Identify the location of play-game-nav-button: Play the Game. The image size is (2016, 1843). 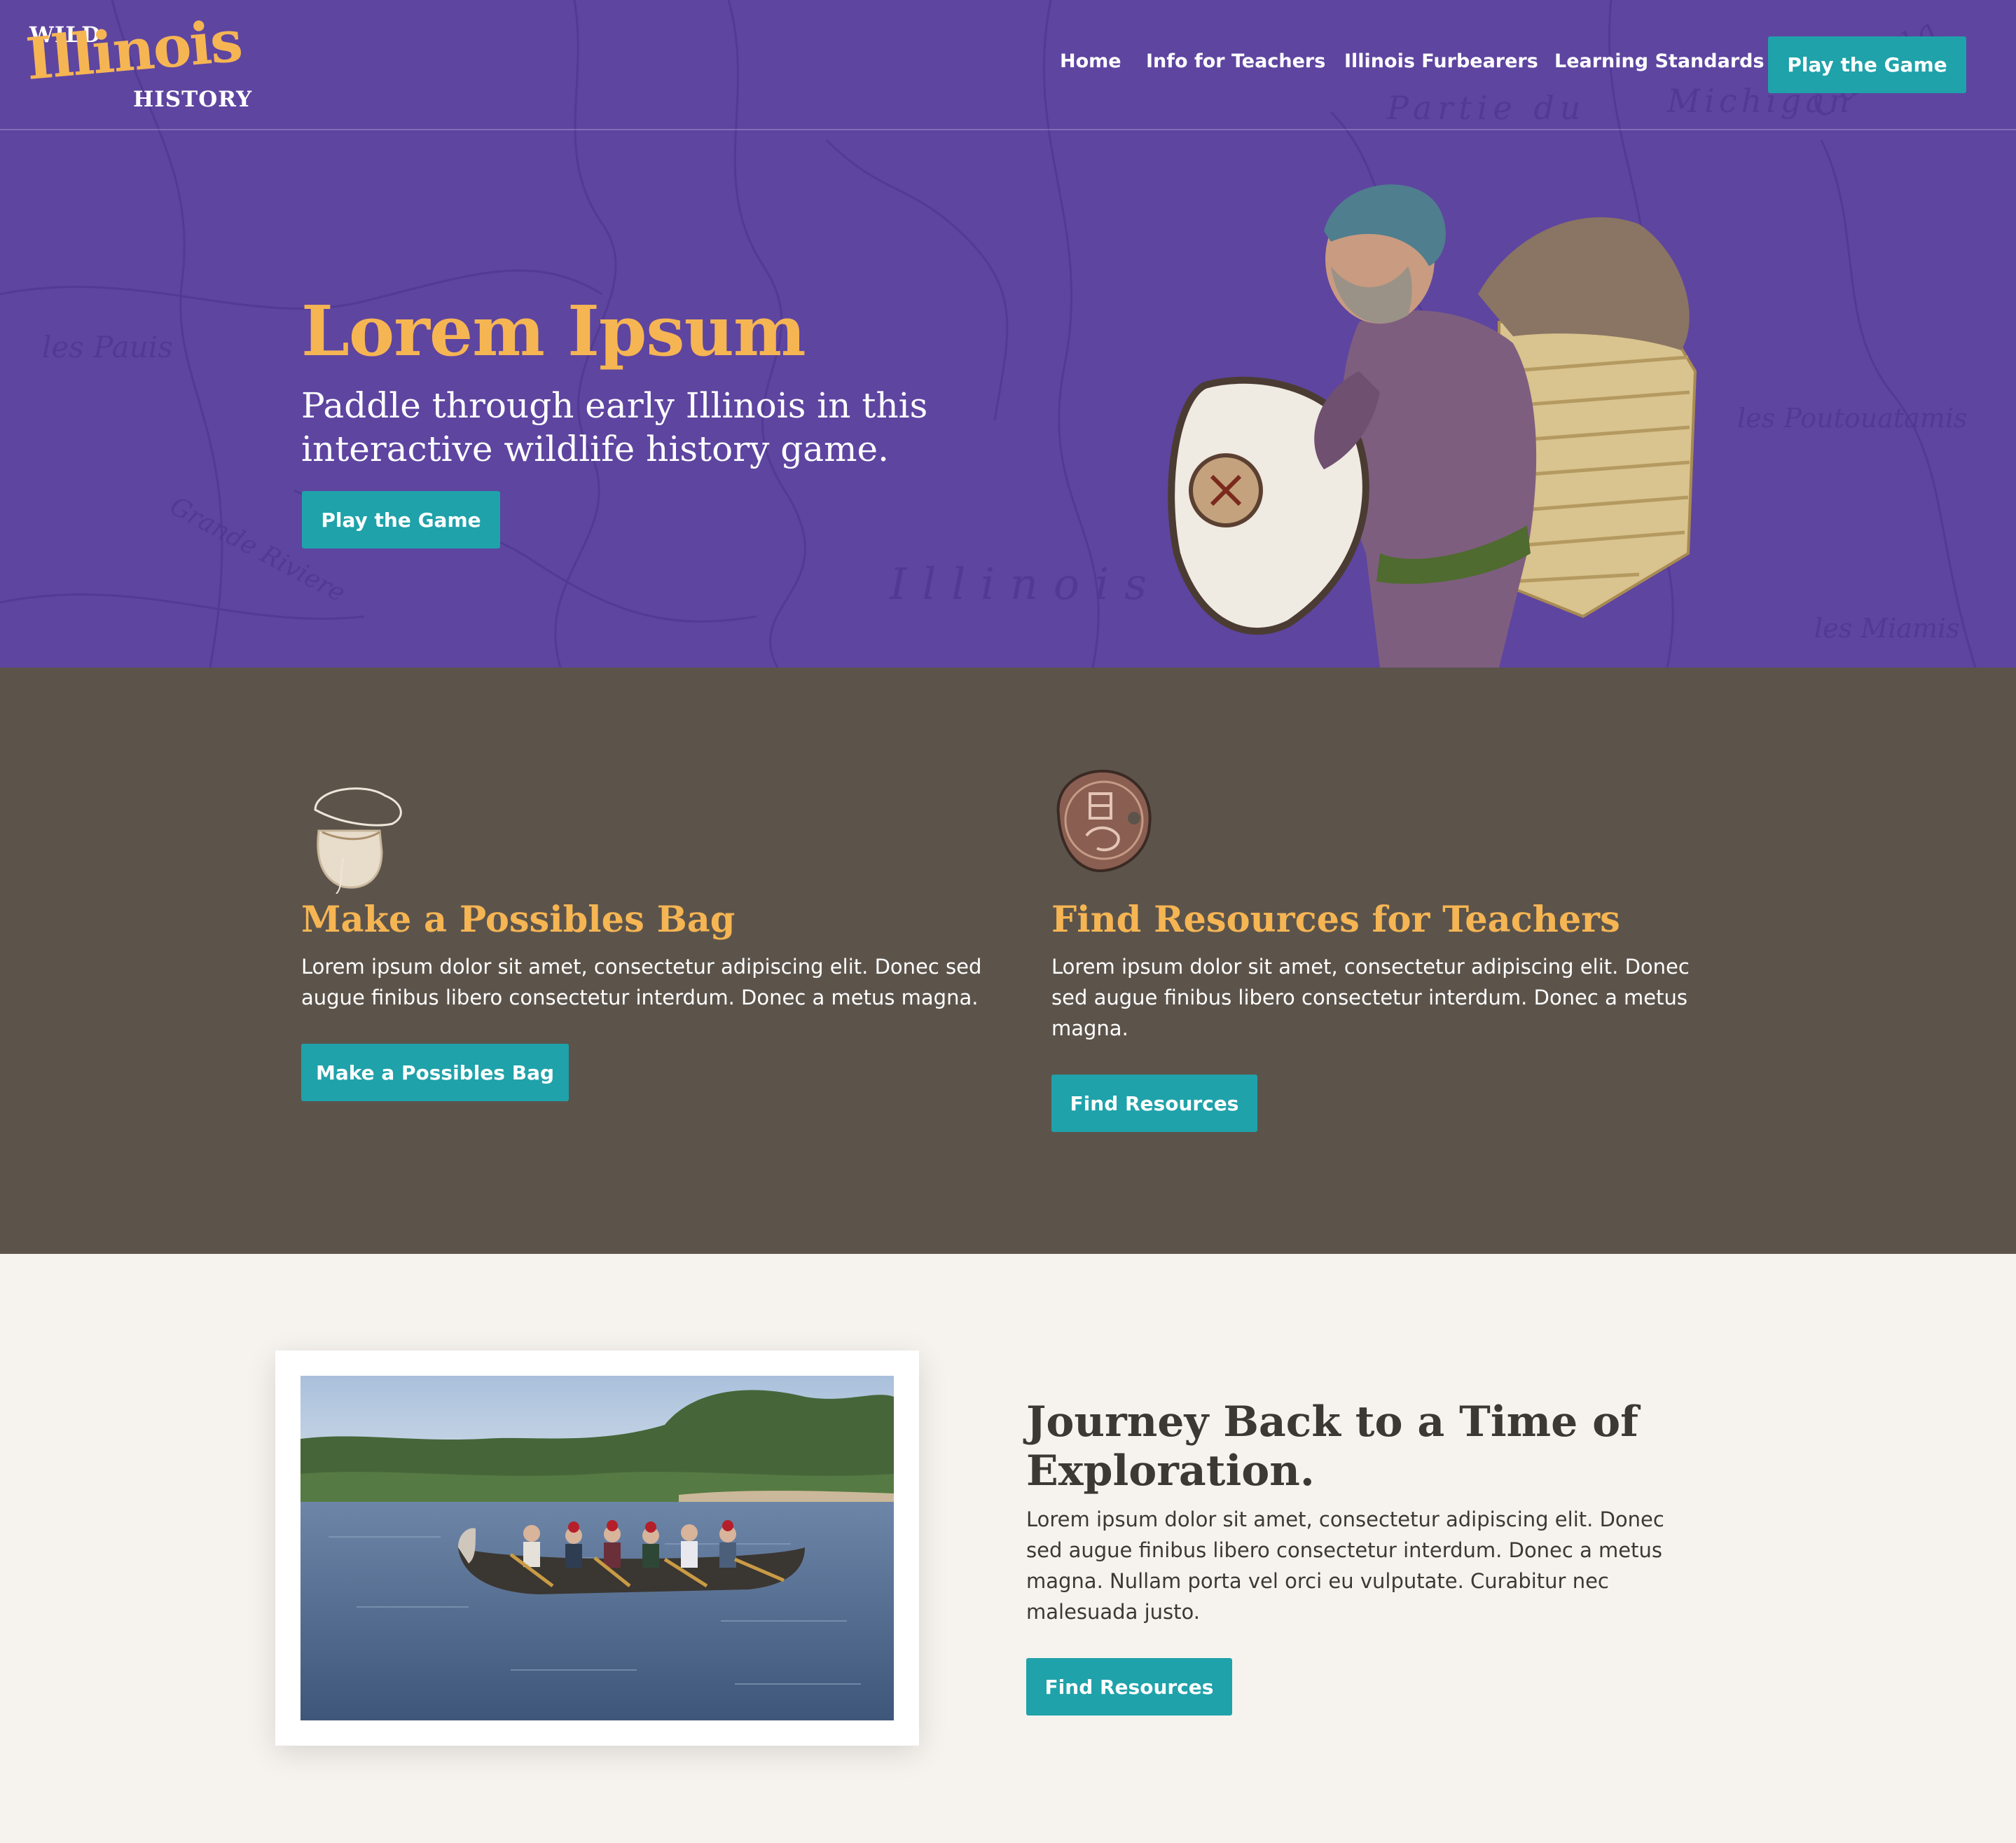
(1867, 64).